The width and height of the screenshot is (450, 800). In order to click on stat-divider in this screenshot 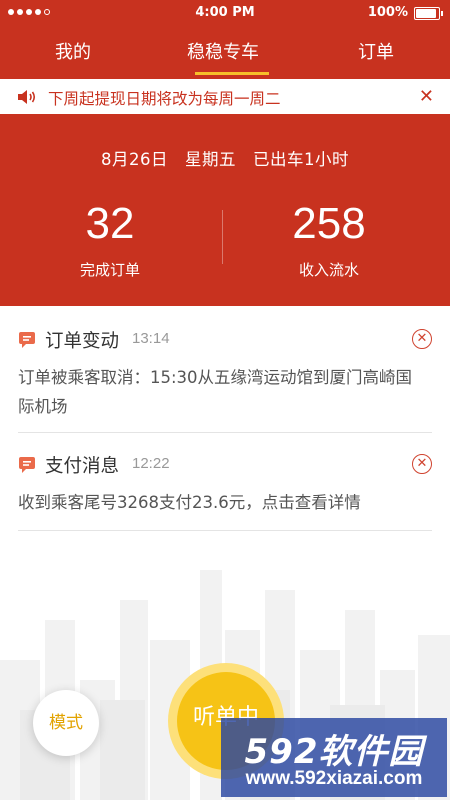, I will do `click(222, 237)`.